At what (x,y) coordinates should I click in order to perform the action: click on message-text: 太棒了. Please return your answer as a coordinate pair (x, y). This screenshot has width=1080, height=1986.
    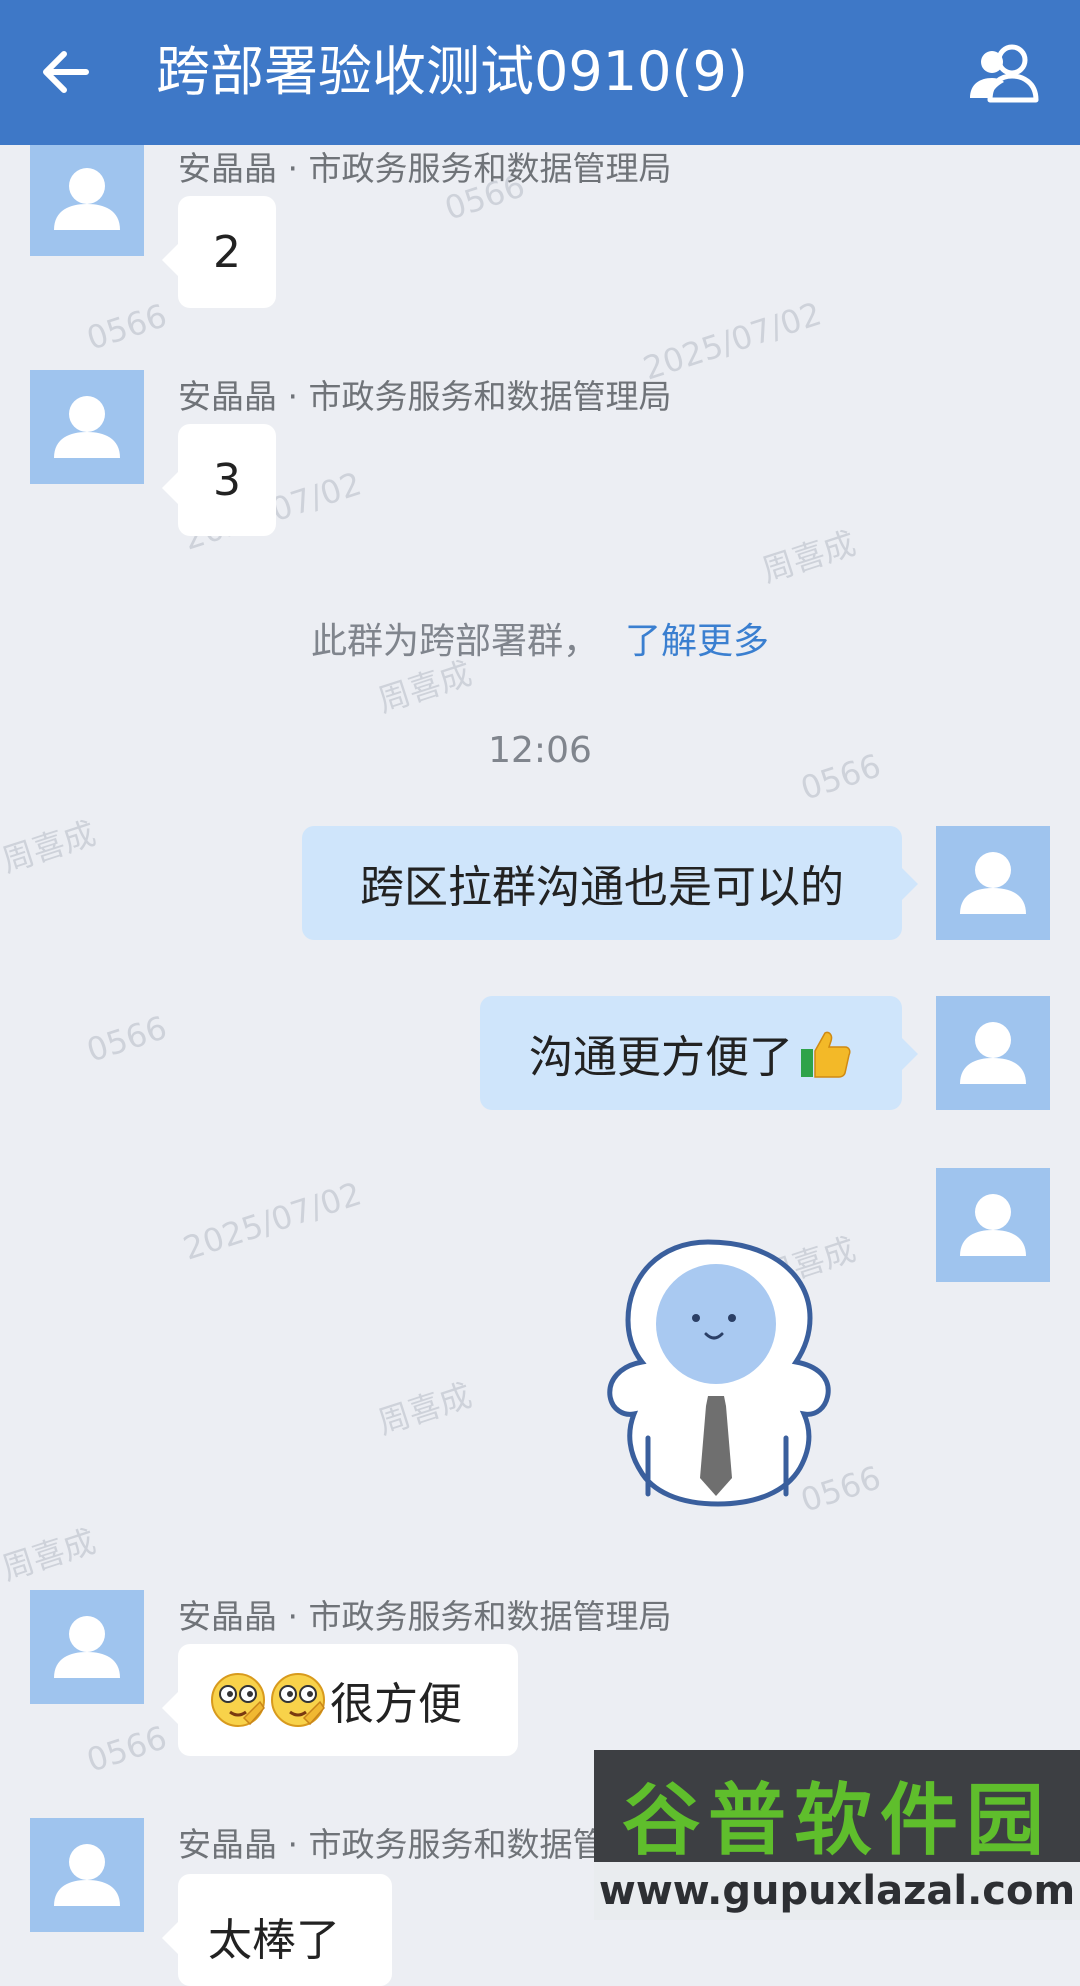
    Looking at the image, I should click on (274, 1940).